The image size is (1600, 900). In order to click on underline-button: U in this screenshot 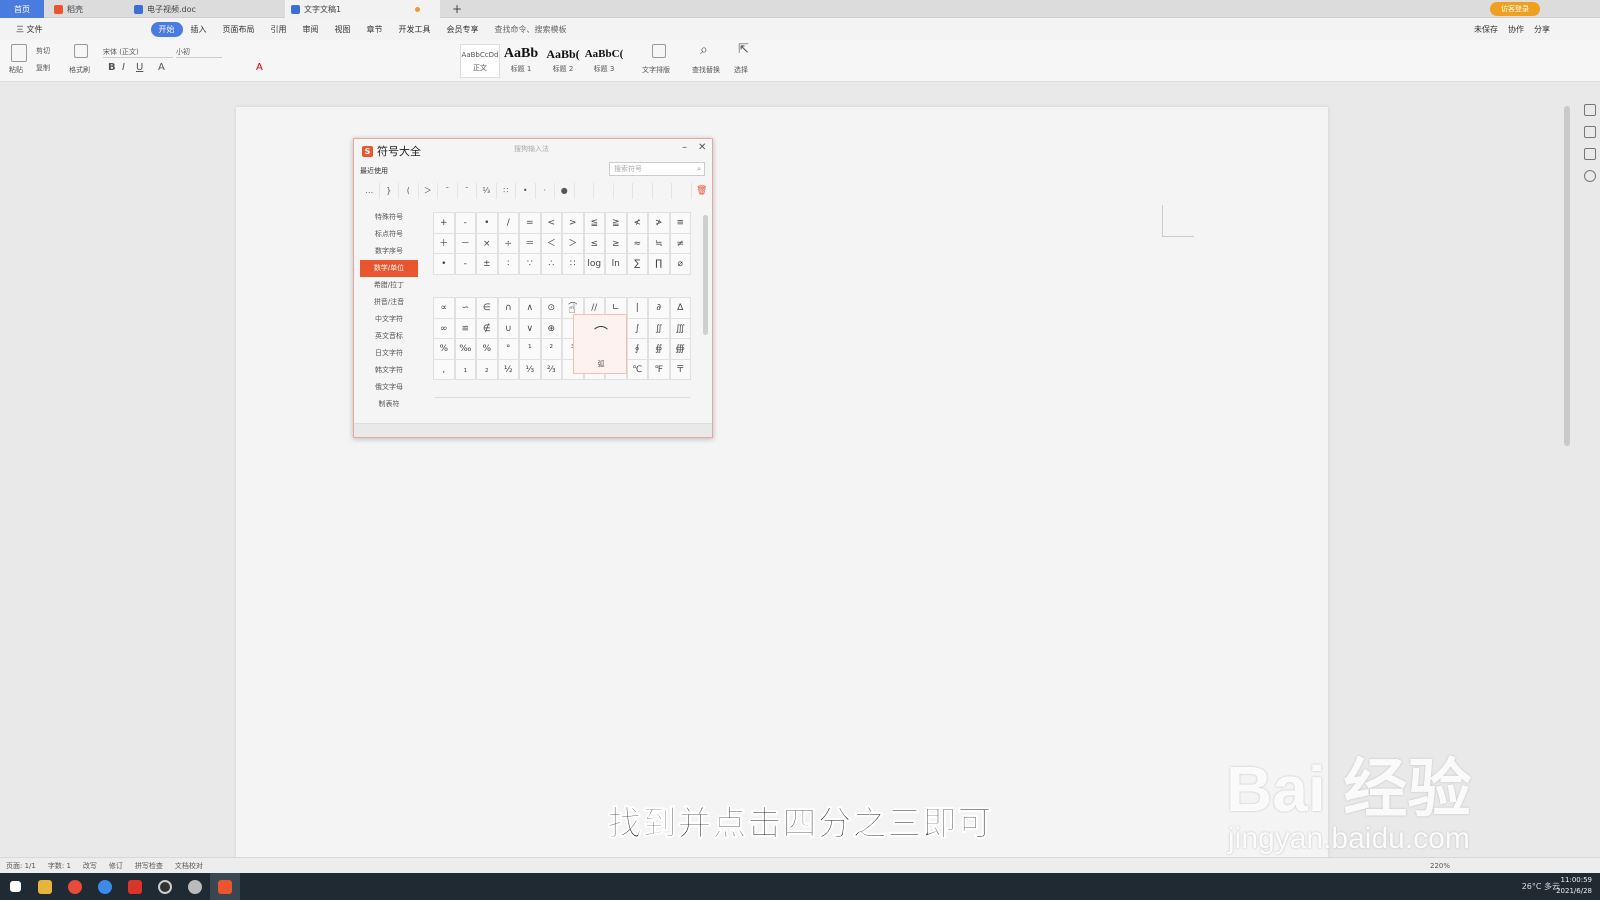, I will do `click(139, 67)`.